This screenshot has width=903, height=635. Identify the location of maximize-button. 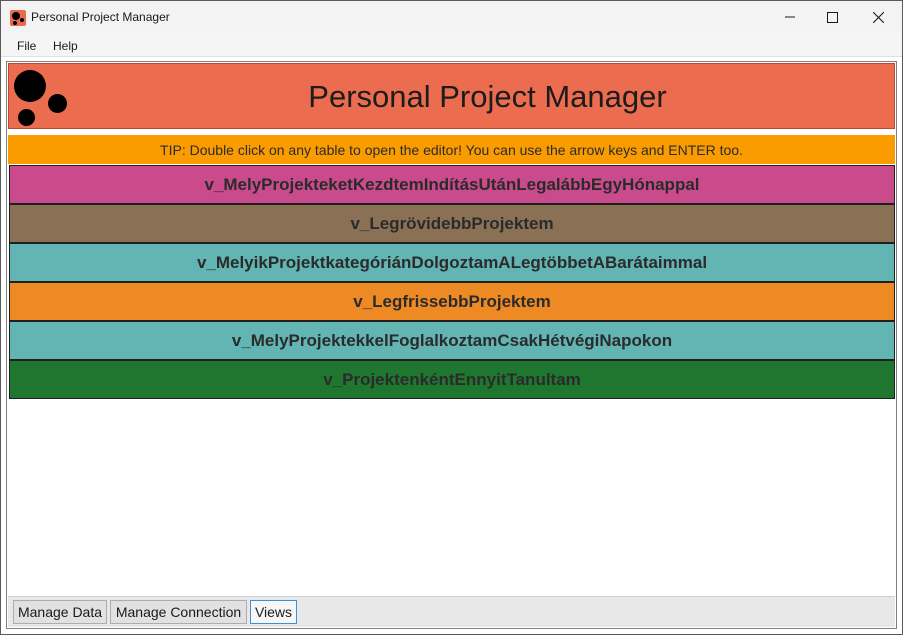
(832, 17).